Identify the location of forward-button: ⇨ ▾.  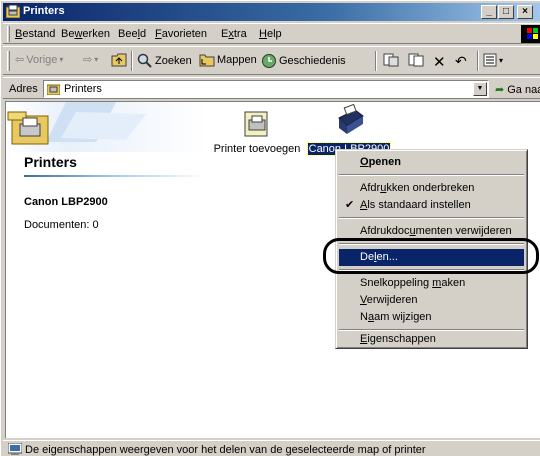
(90, 59).